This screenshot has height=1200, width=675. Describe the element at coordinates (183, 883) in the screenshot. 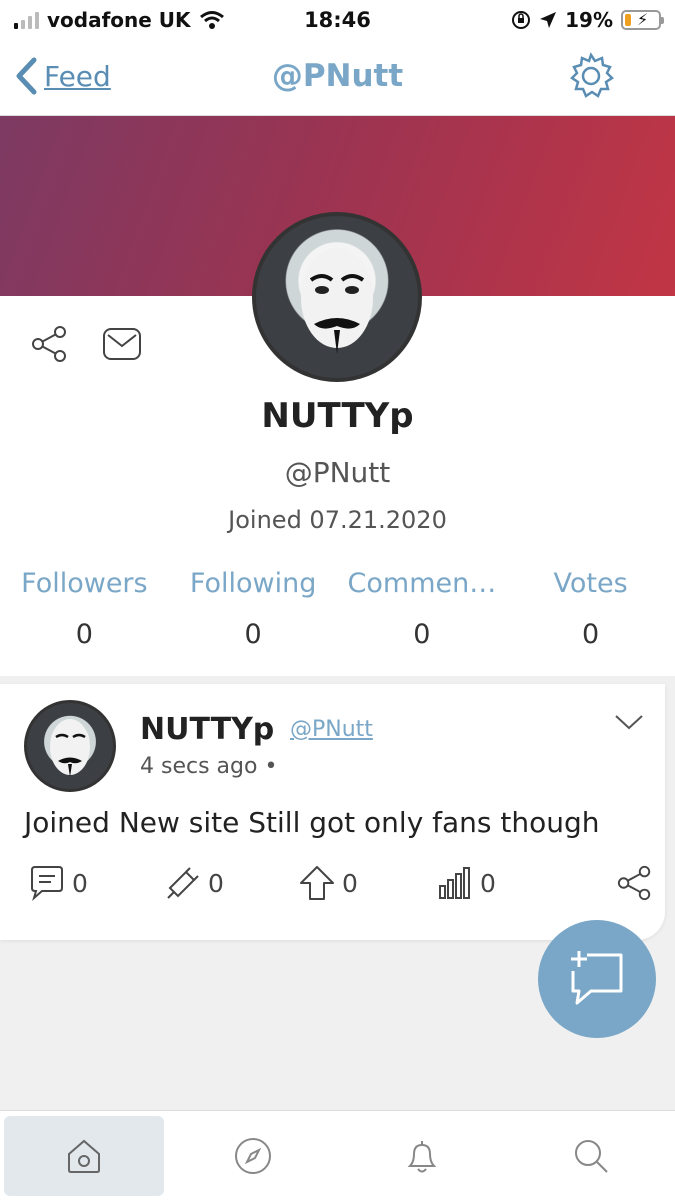

I see `boost-icon` at that location.